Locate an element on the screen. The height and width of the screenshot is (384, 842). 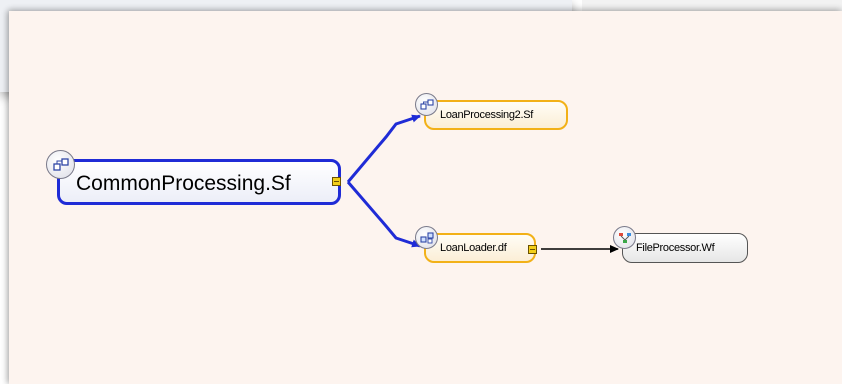
edge-main-to-loanprocessing2 is located at coordinates (383, 148).